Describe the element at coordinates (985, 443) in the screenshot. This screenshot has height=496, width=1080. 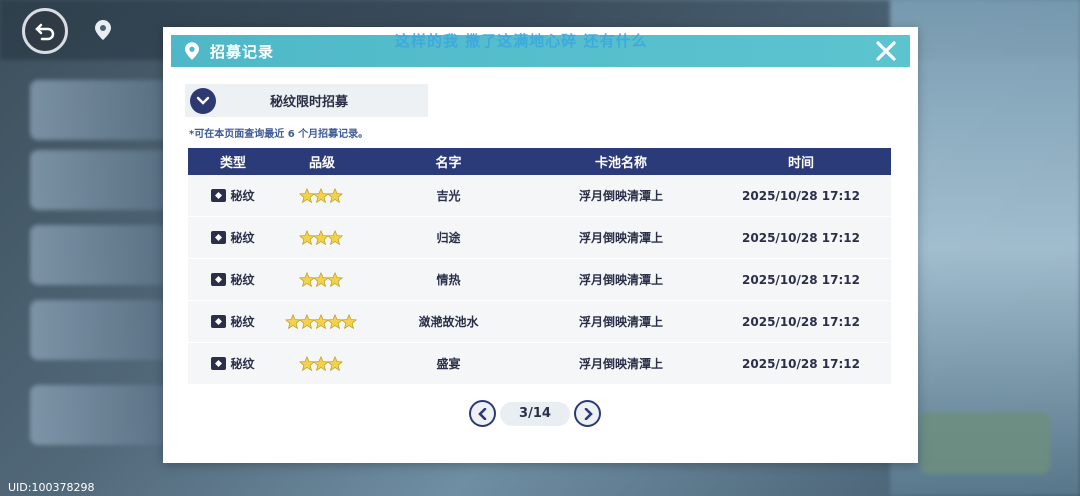
I see `bg-action-button` at that location.